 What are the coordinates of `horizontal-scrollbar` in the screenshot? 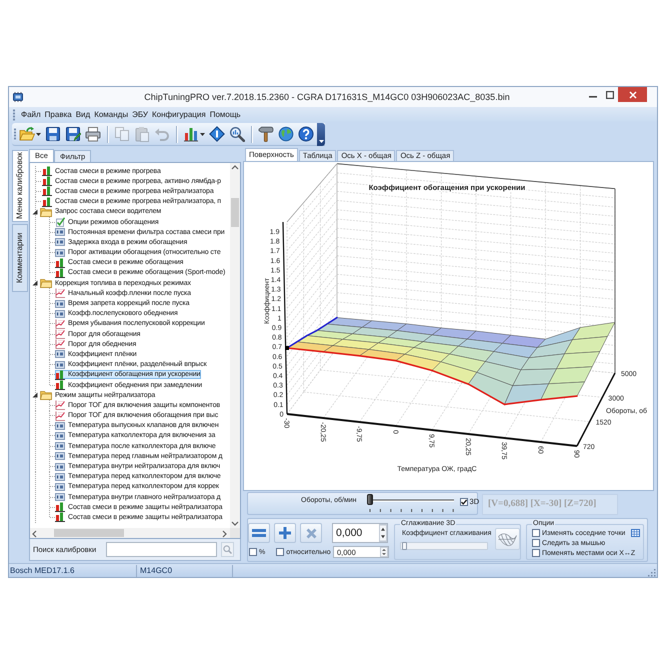 It's located at (130, 533).